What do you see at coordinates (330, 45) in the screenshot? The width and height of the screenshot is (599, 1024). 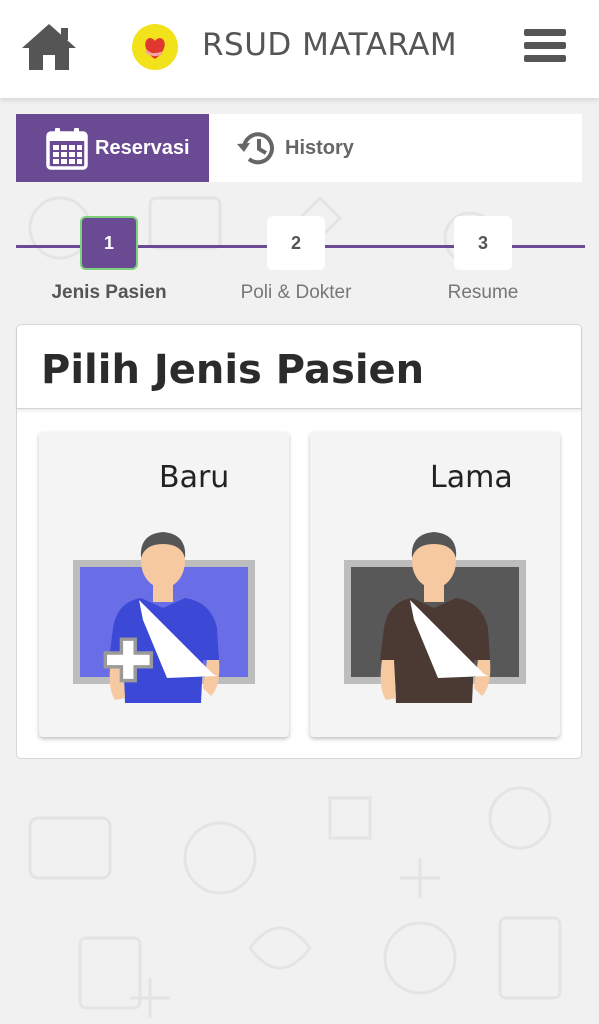 I see `app-title: RSUD MATARAM` at bounding box center [330, 45].